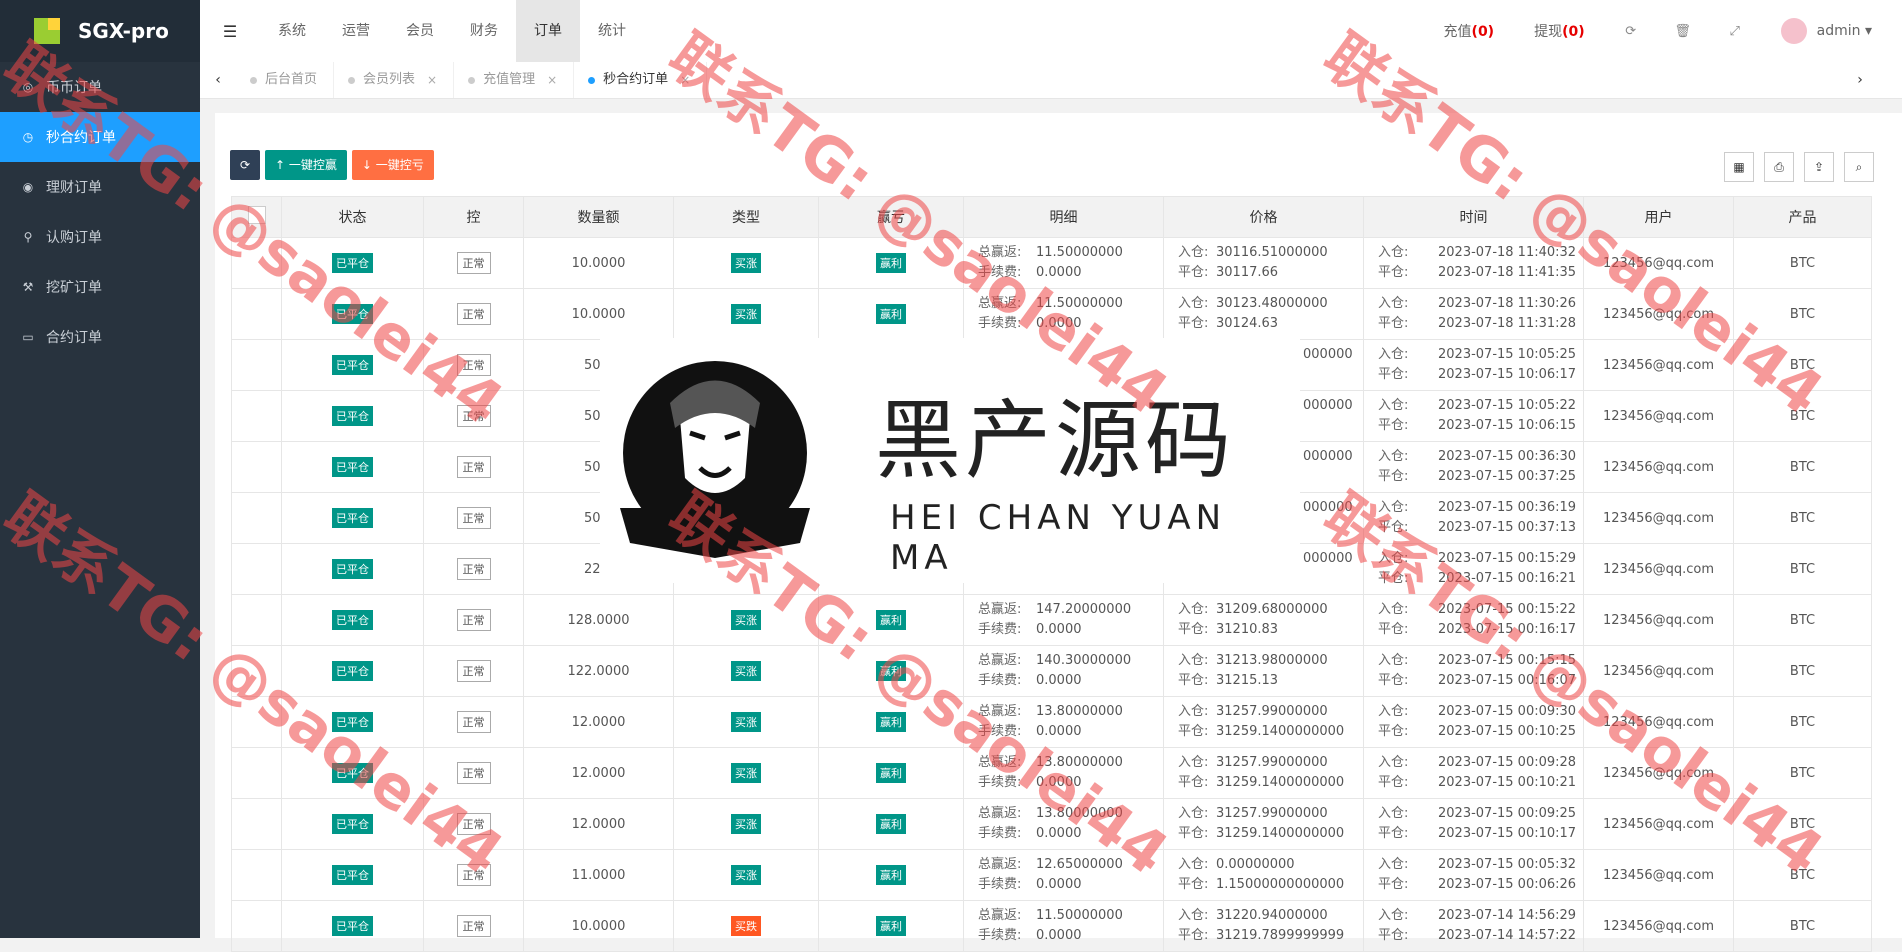  I want to click on column-header: 明细, so click(1063, 217).